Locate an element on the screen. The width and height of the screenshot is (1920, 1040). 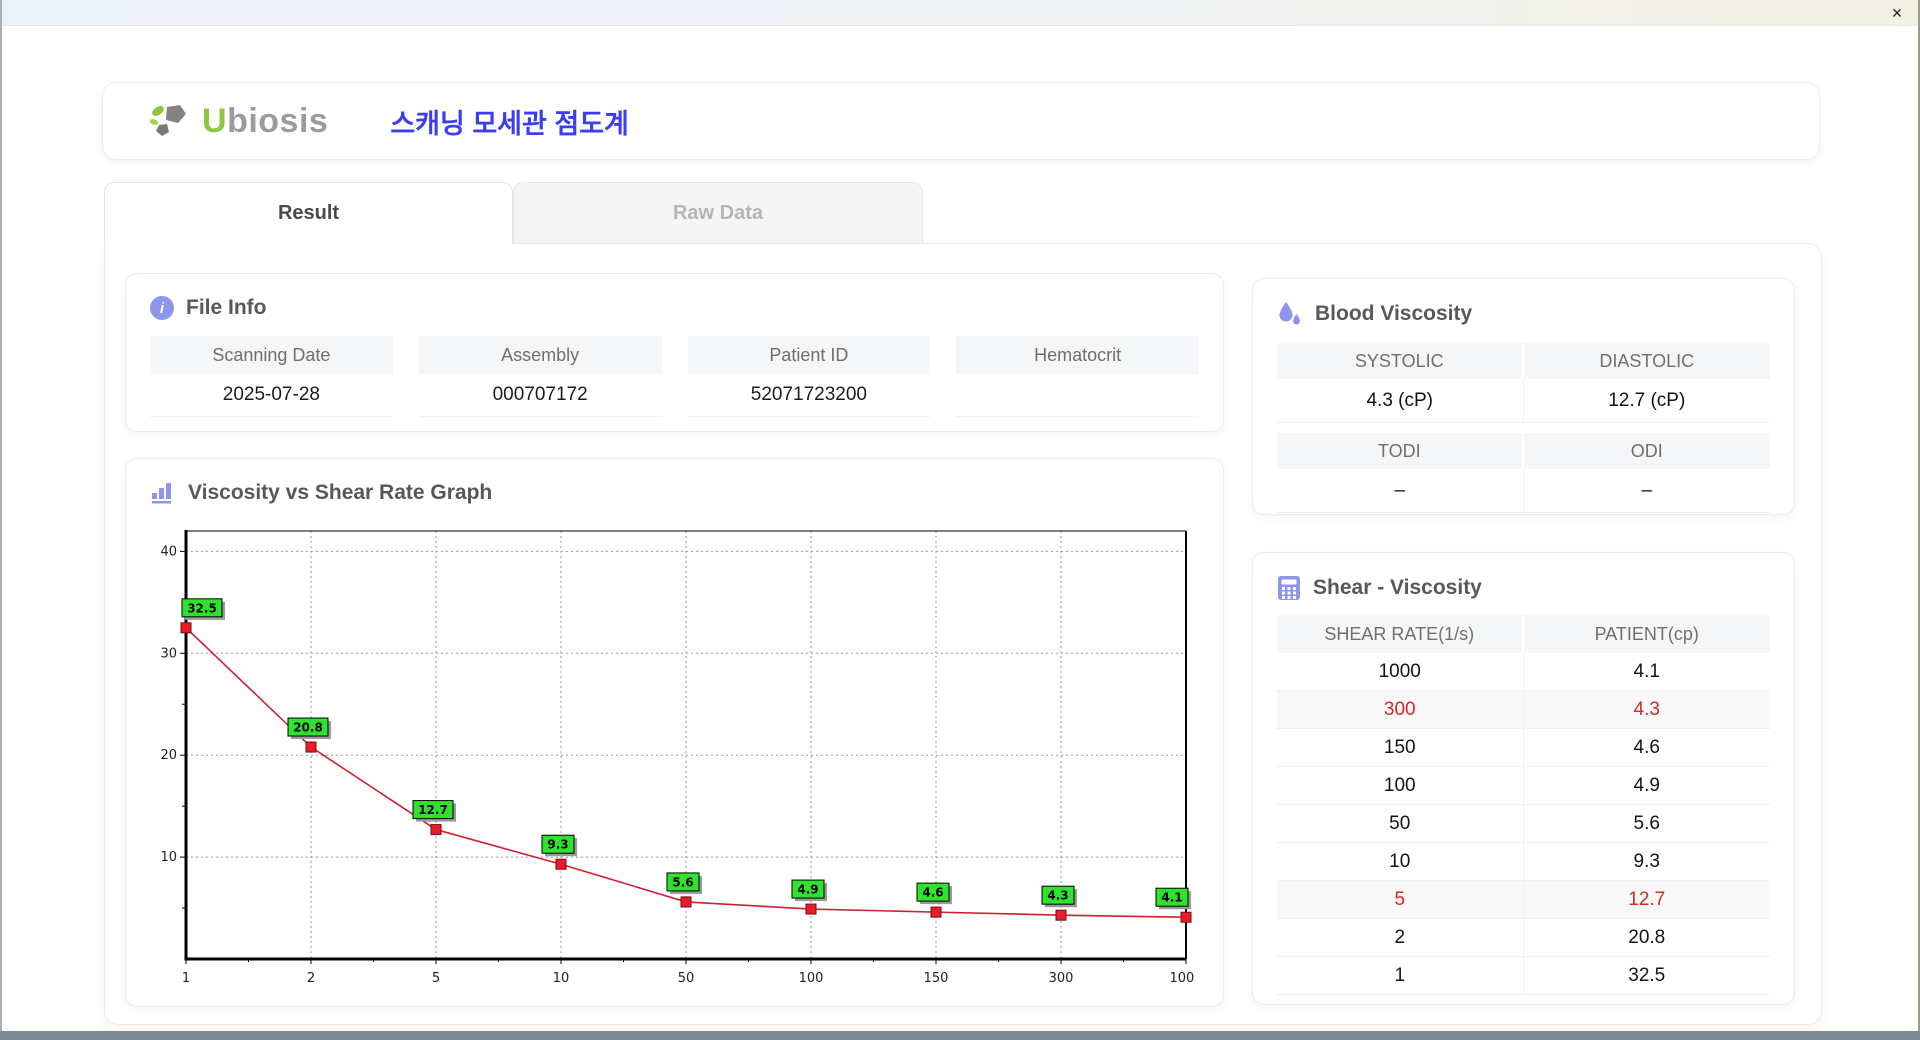
app-title-korean: 스캐닝 모세관 점도계 is located at coordinates (509, 123).